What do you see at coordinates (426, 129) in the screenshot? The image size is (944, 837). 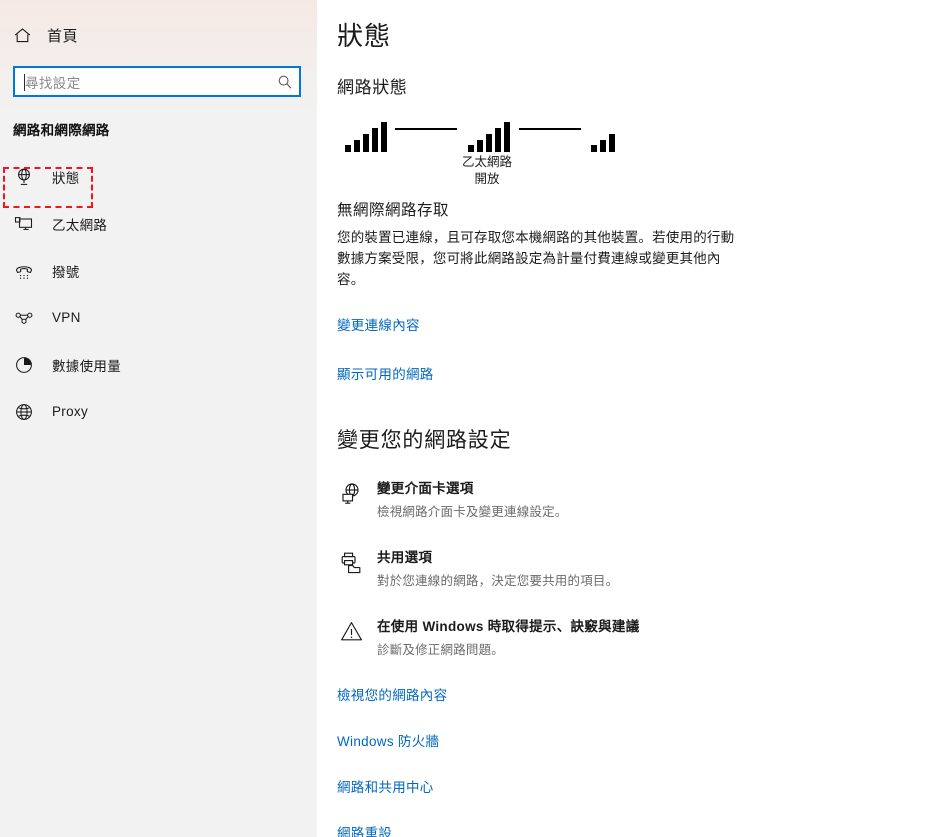 I see `connection-line-left` at bounding box center [426, 129].